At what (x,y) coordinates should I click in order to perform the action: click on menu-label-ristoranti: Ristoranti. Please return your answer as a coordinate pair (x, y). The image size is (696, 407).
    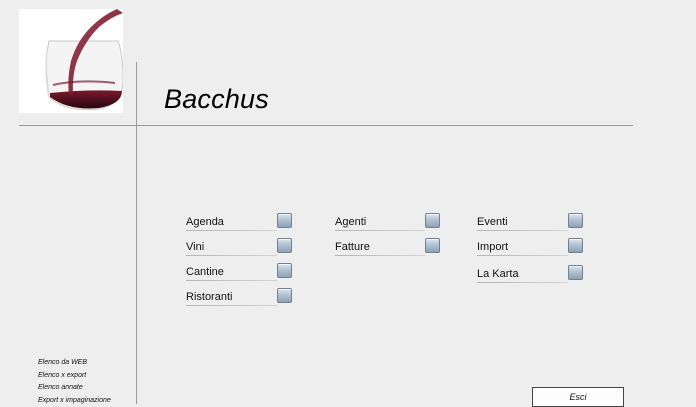
    Looking at the image, I should click on (209, 297).